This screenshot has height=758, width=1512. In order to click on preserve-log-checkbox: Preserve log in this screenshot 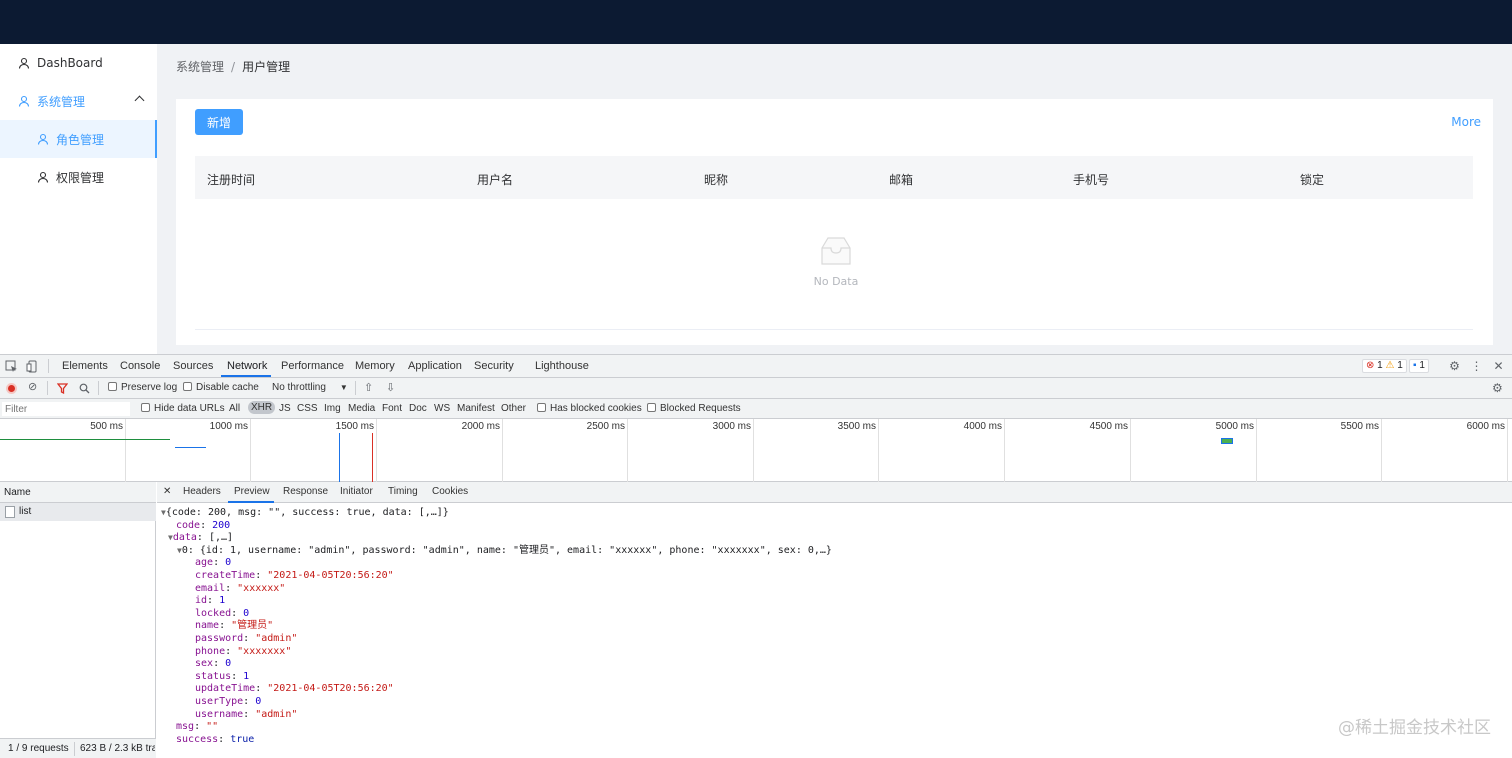, I will do `click(142, 387)`.